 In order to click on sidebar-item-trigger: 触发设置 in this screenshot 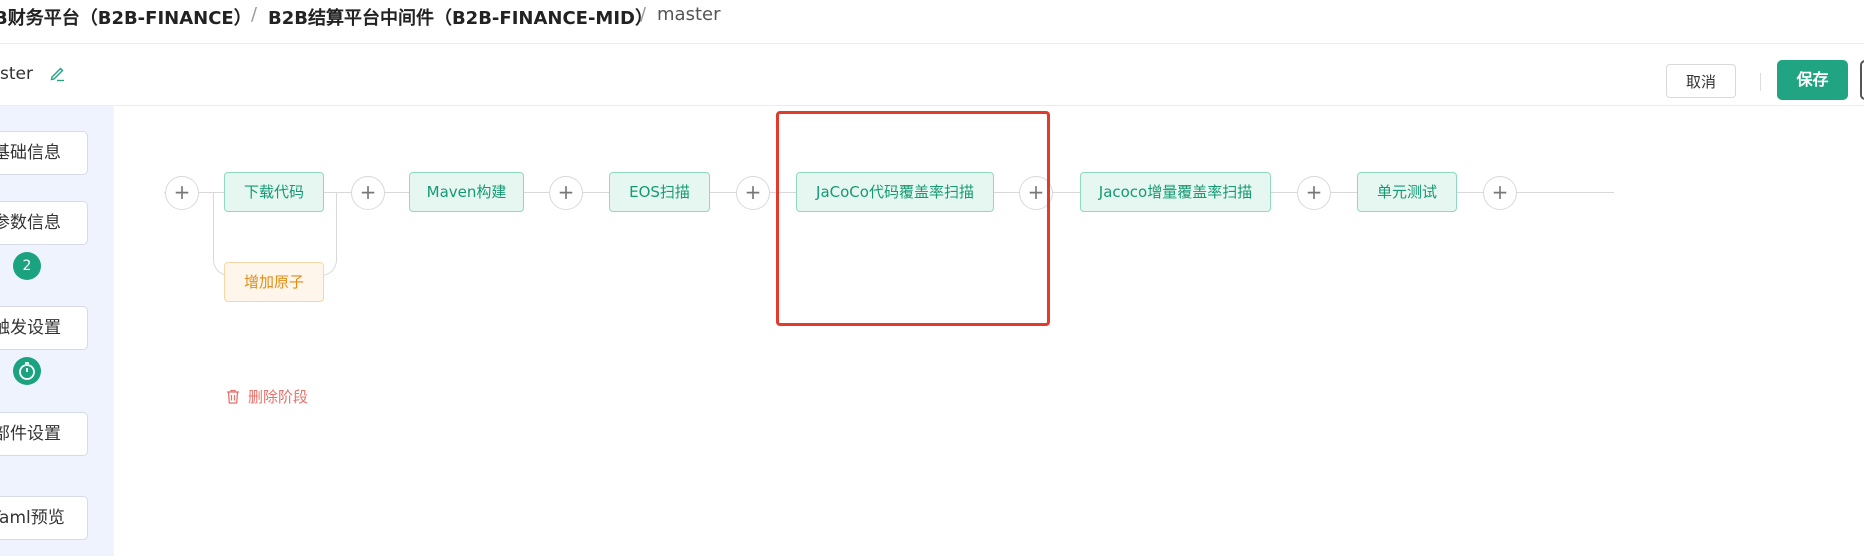, I will do `click(44, 328)`.